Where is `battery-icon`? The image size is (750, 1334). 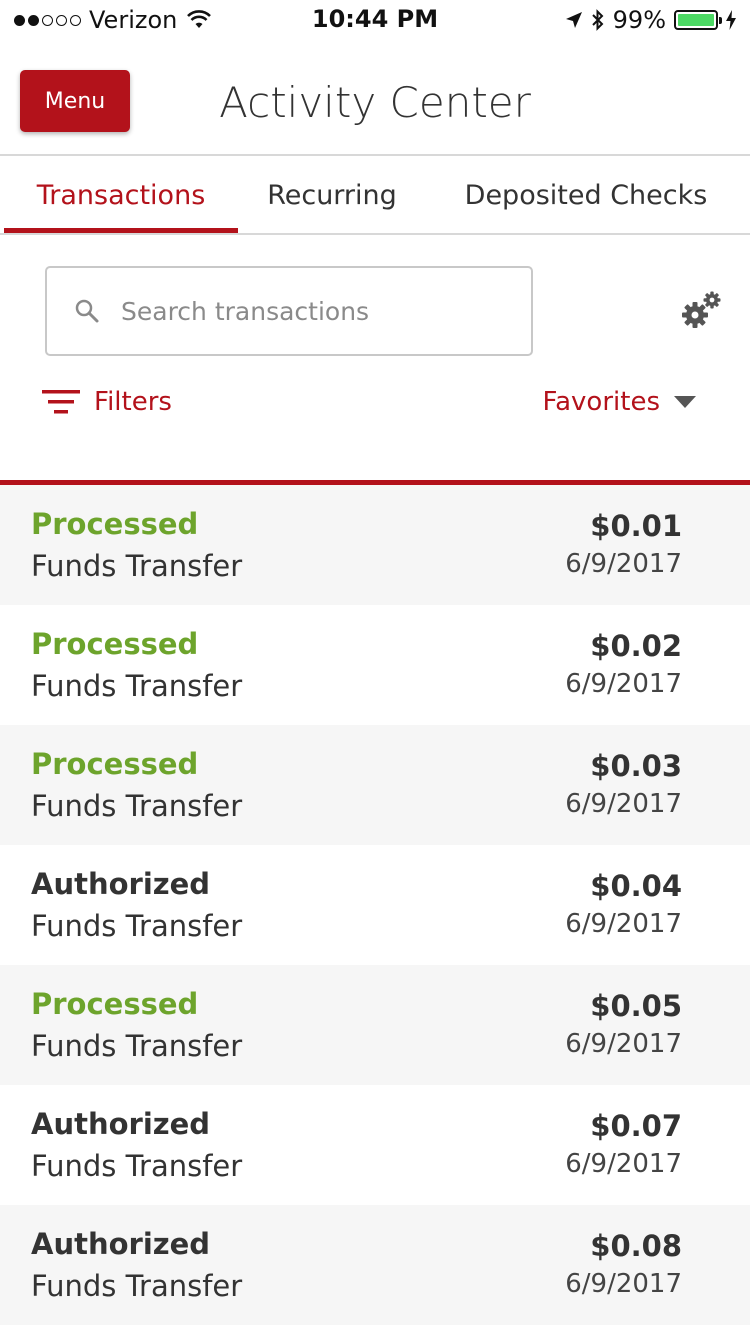
battery-icon is located at coordinates (698, 20).